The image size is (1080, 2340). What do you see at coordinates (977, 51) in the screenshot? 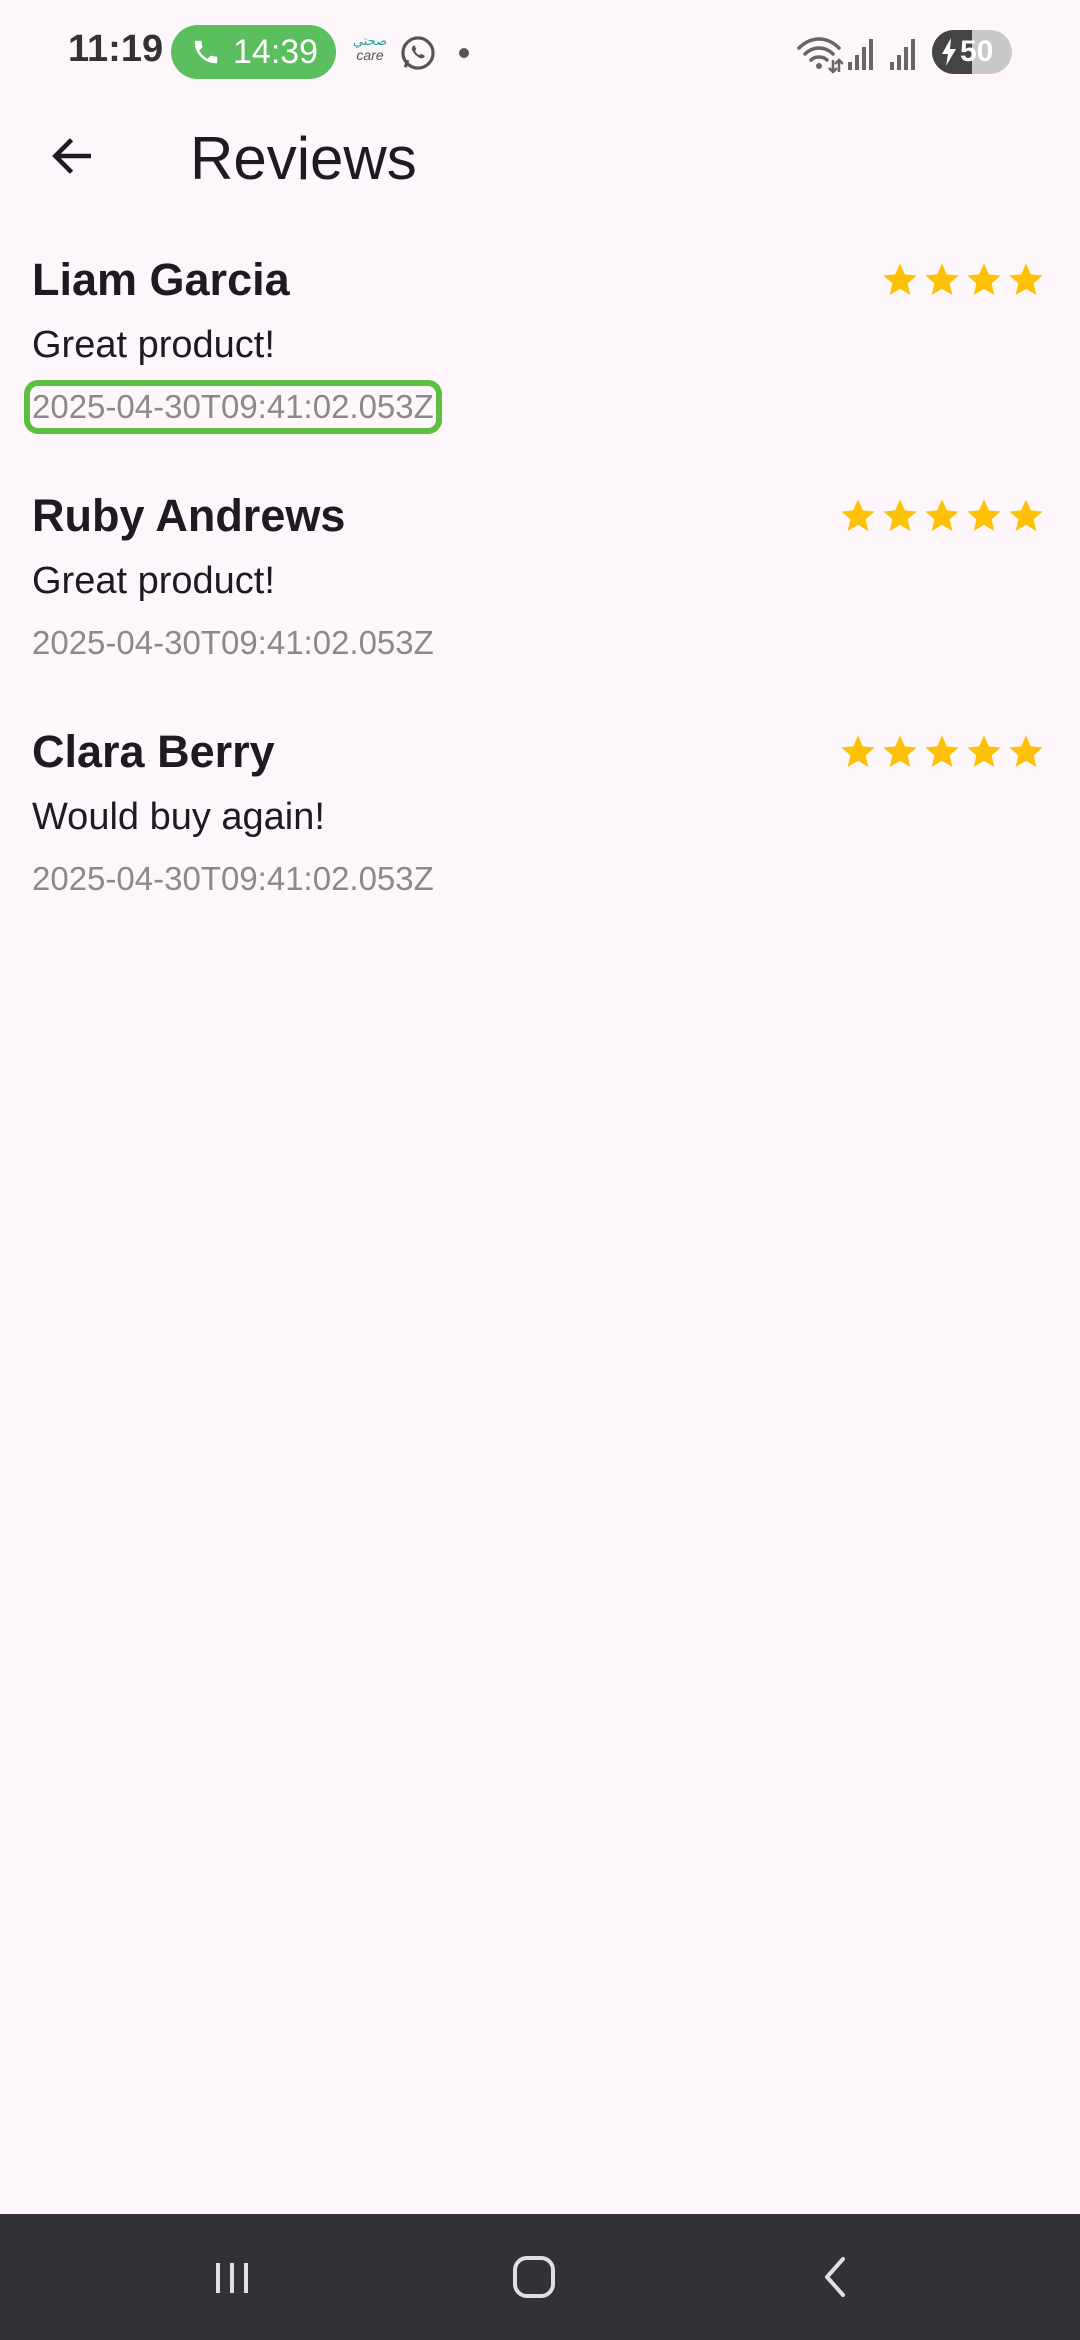
I see `battery-percent: 50` at bounding box center [977, 51].